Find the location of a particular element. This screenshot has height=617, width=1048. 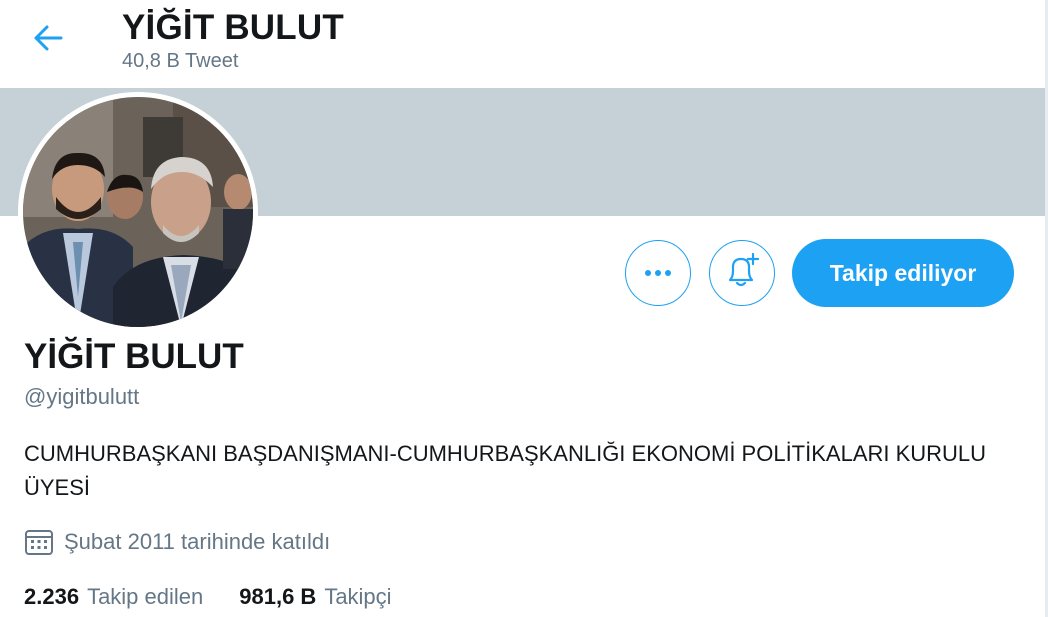

followers-link: 981,6 B Takipçi is located at coordinates (315, 597).